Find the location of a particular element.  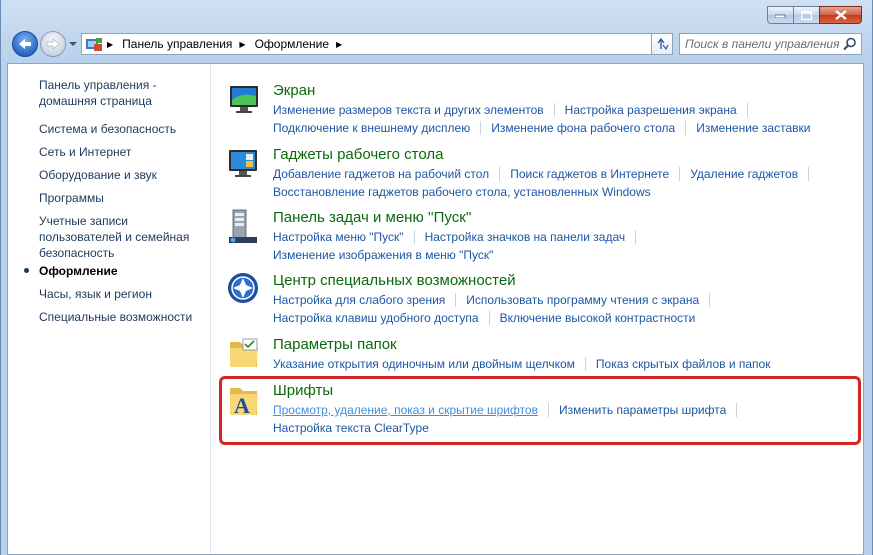

link-start-menu-picture: Изменение изображения в меню "Пуск" is located at coordinates (383, 255).